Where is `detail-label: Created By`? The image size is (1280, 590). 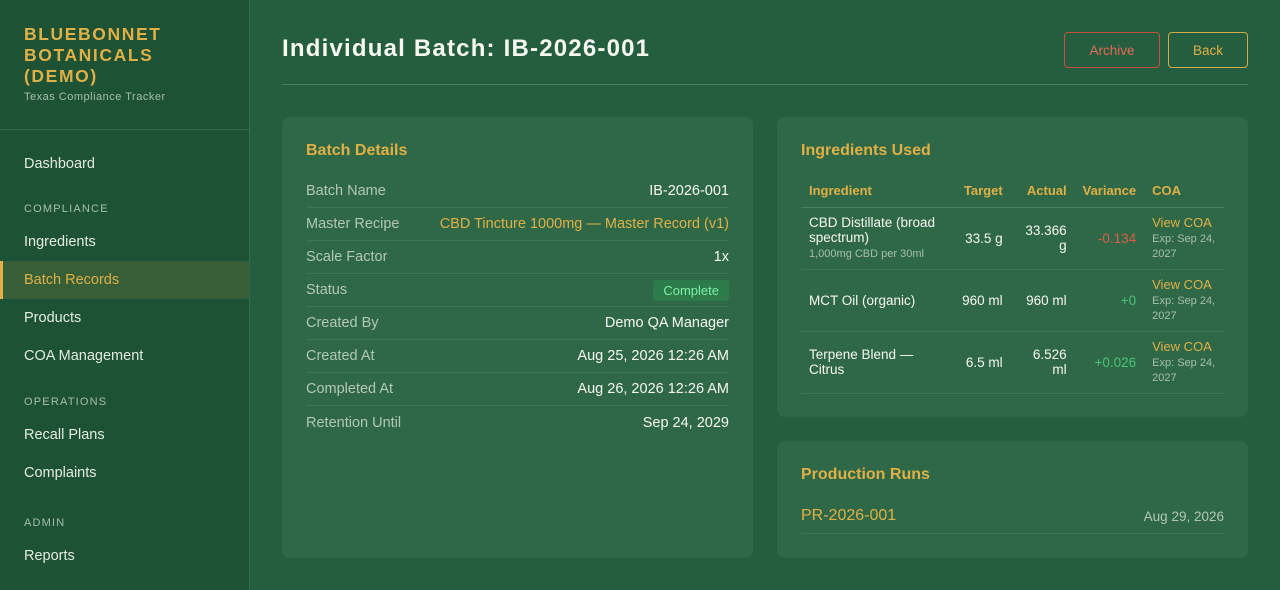 detail-label: Created By is located at coordinates (342, 323).